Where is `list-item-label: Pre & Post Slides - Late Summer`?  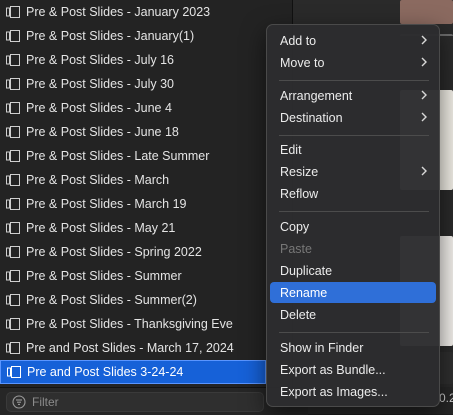
list-item-label: Pre & Post Slides - Late Summer is located at coordinates (118, 156).